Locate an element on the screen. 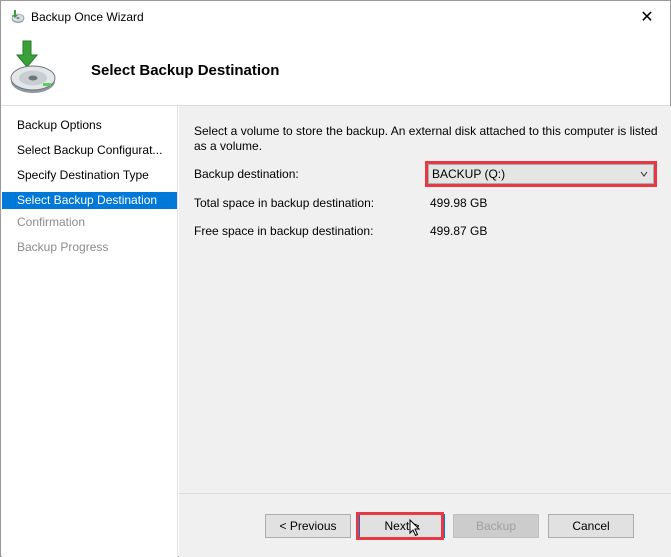 This screenshot has width=671, height=557. chevron-down-icon is located at coordinates (644, 174).